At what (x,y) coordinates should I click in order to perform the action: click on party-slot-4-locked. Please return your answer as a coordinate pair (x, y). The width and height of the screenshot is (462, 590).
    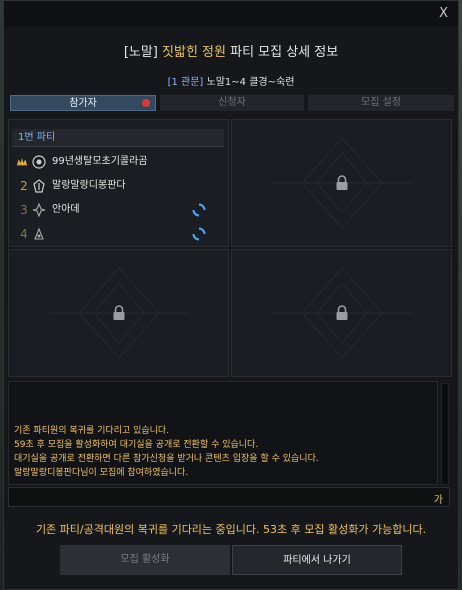
    Looking at the image, I should click on (341, 313).